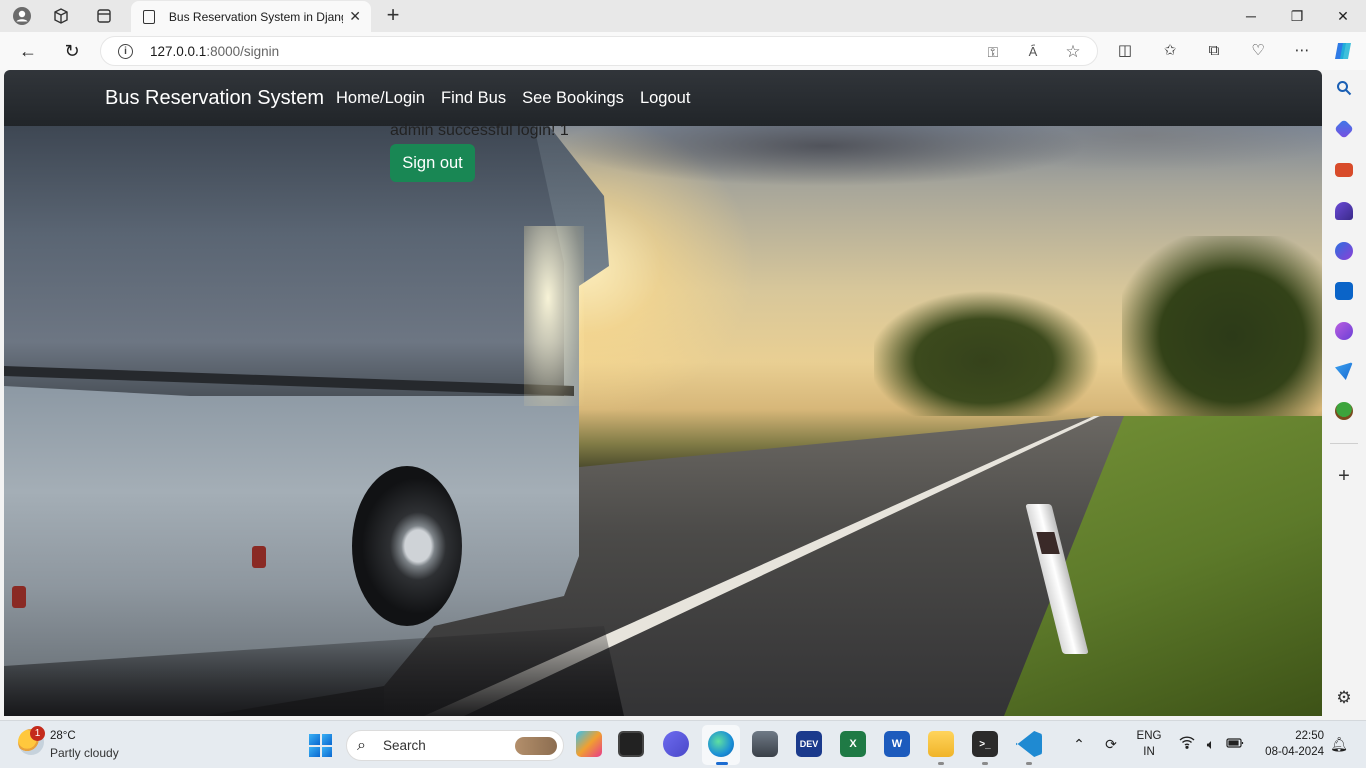 Image resolution: width=1366 pixels, height=768 pixels. I want to click on copilot-icon, so click(1343, 51).